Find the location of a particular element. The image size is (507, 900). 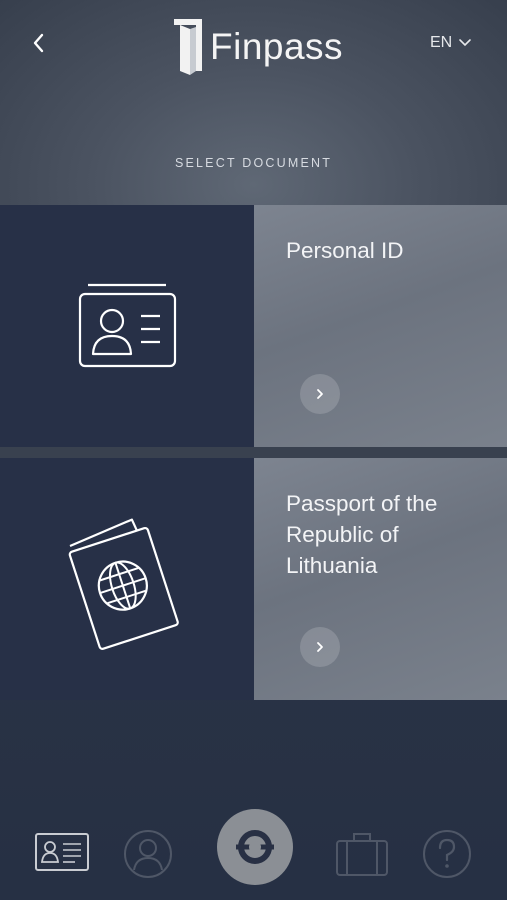

nav-profile is located at coordinates (148, 854).